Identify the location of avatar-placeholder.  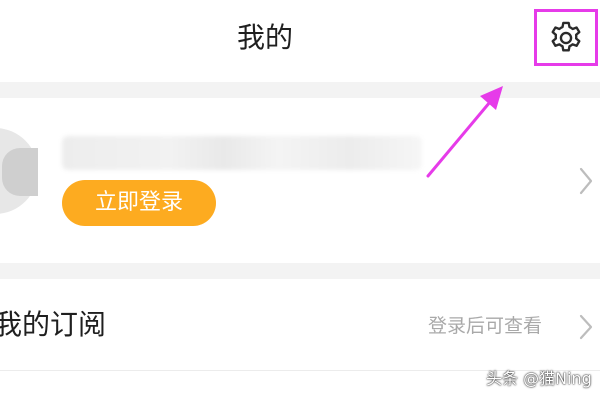
(20, 172).